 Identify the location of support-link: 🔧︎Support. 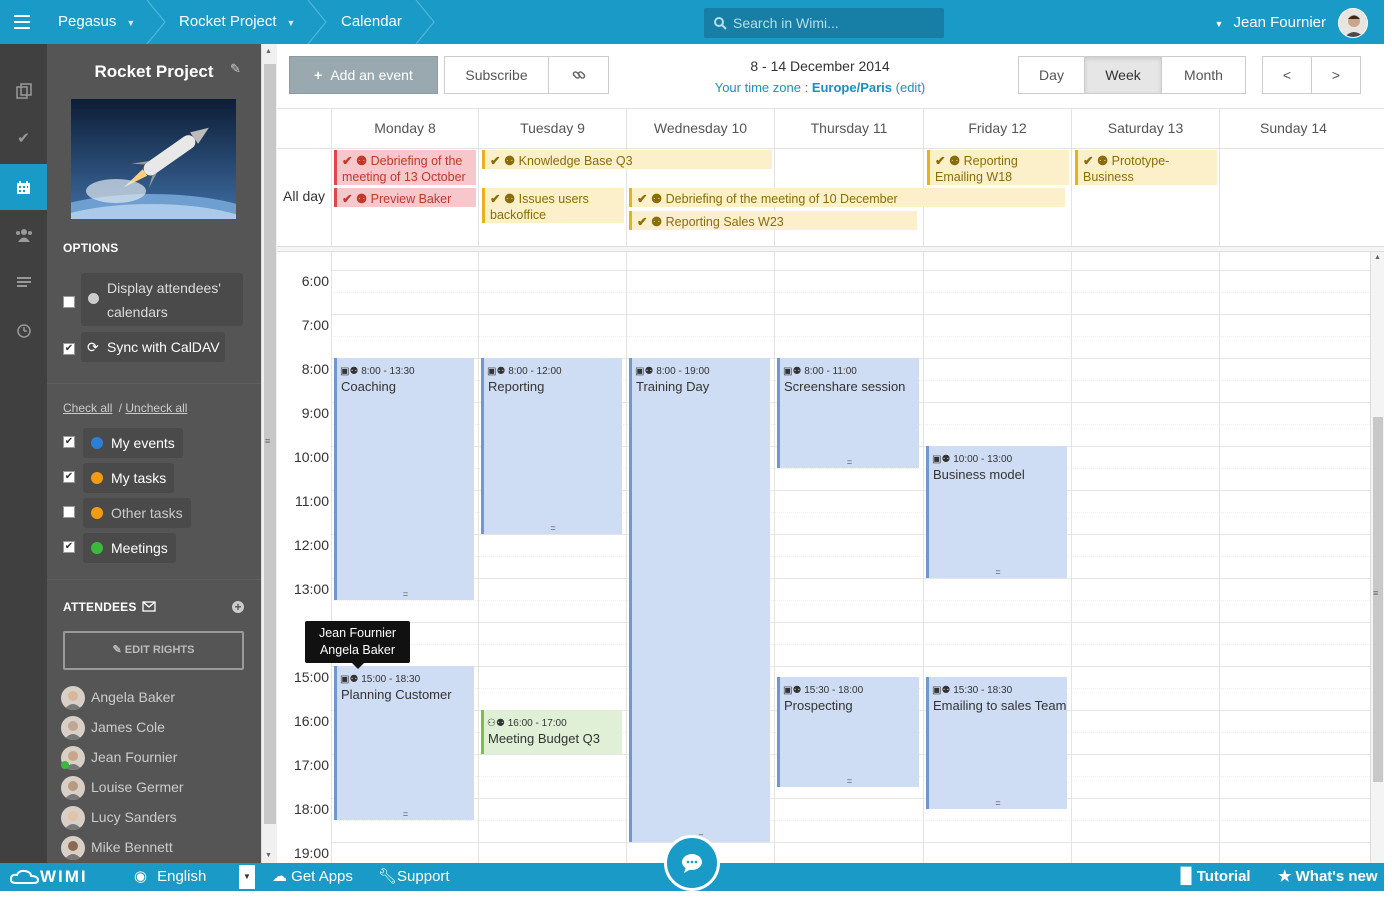
(414, 877).